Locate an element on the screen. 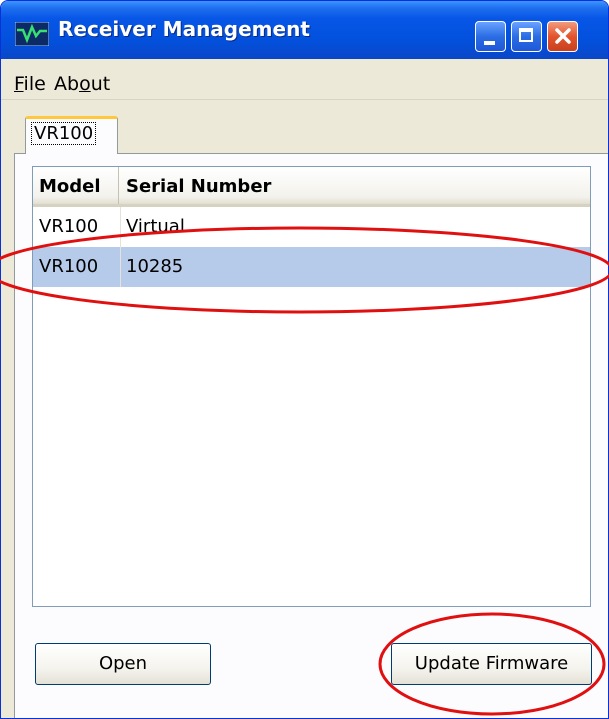 This screenshot has height=719, width=609. menu-about: About is located at coordinates (82, 84).